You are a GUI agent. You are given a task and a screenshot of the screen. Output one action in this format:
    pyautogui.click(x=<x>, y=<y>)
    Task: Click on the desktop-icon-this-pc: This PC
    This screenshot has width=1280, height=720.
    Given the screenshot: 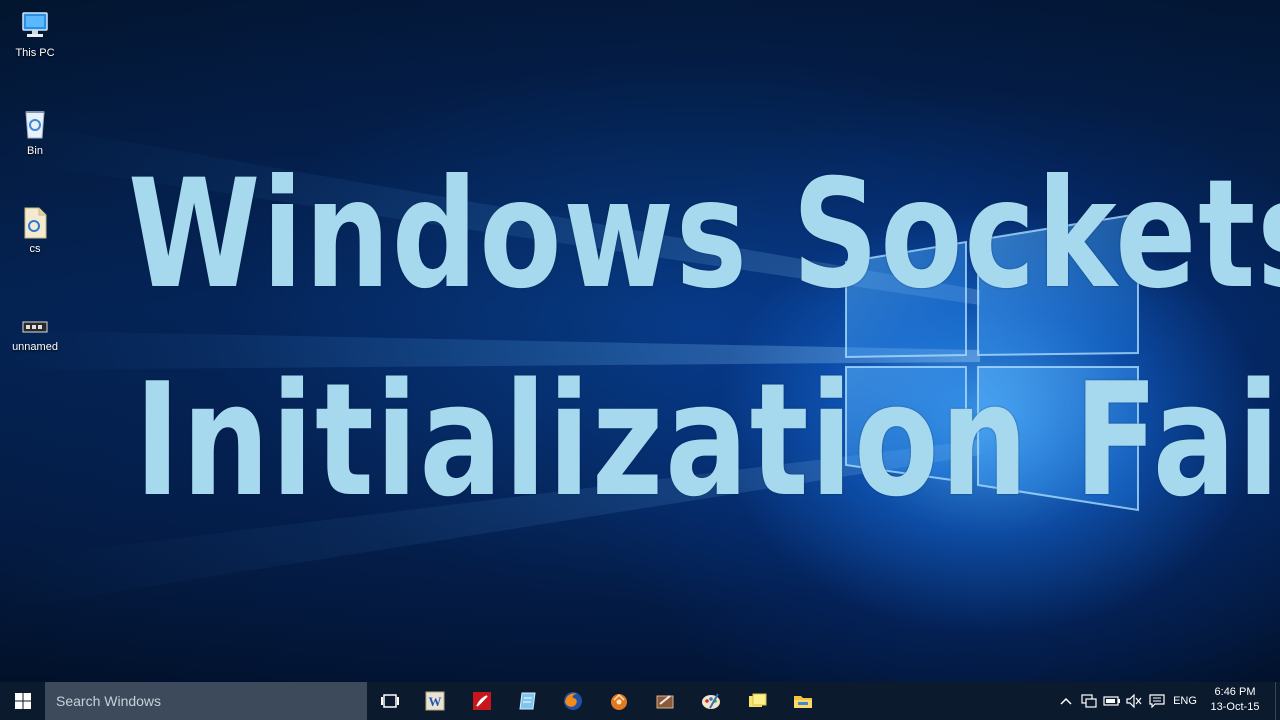 What is the action you would take?
    pyautogui.click(x=35, y=34)
    